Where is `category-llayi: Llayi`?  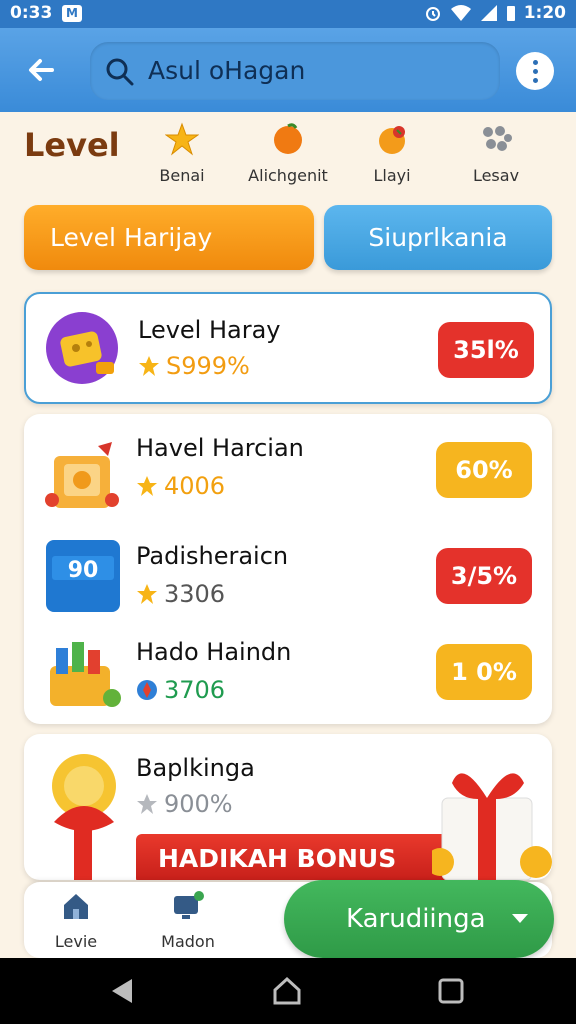 category-llayi: Llayi is located at coordinates (392, 153).